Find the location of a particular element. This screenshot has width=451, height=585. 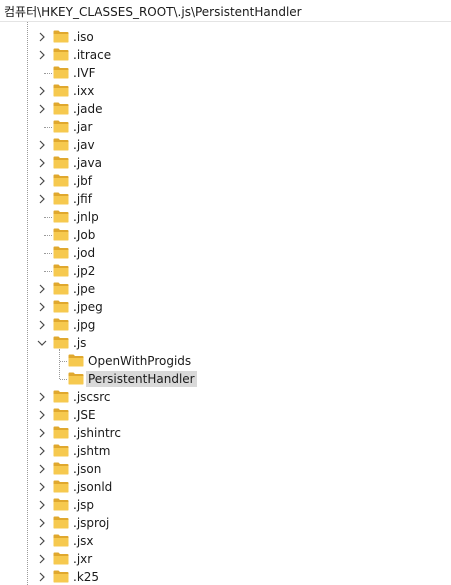

tree-item-label: .jbf is located at coordinates (82, 181).